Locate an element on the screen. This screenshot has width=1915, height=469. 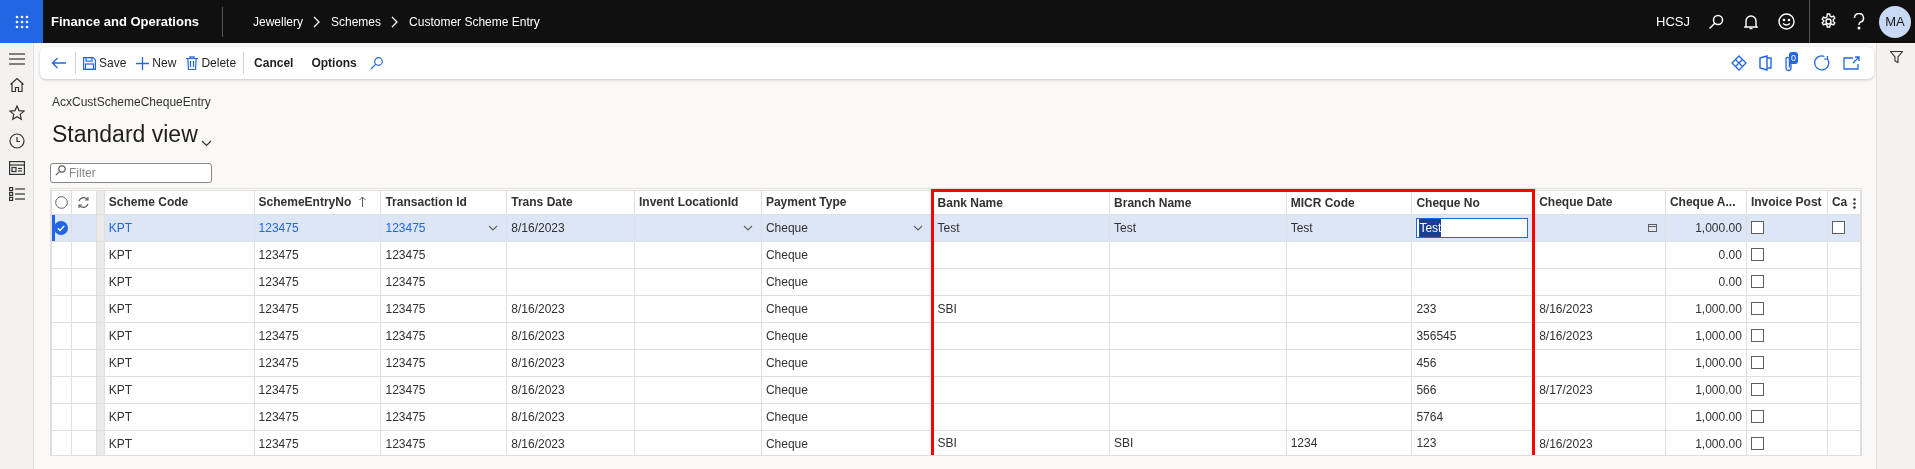
input-field: Test is located at coordinates (1472, 227).